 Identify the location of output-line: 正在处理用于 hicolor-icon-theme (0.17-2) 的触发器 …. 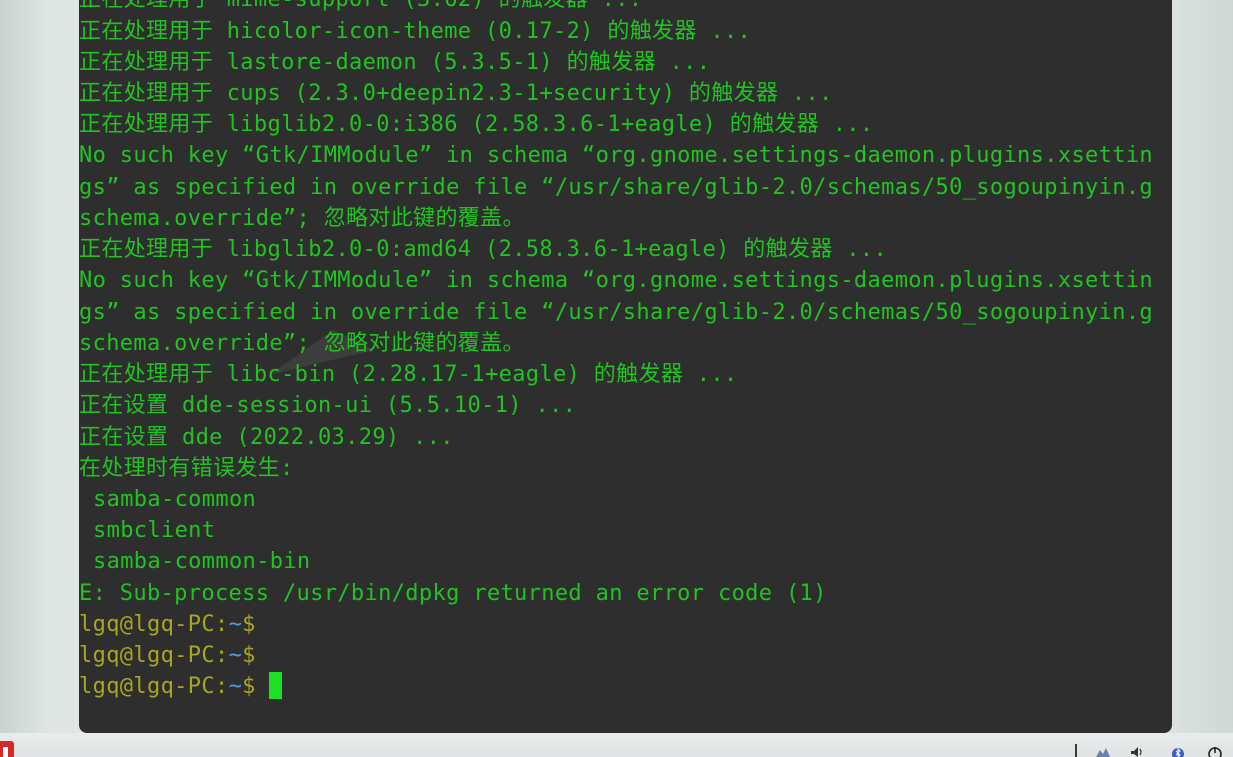
(415, 31).